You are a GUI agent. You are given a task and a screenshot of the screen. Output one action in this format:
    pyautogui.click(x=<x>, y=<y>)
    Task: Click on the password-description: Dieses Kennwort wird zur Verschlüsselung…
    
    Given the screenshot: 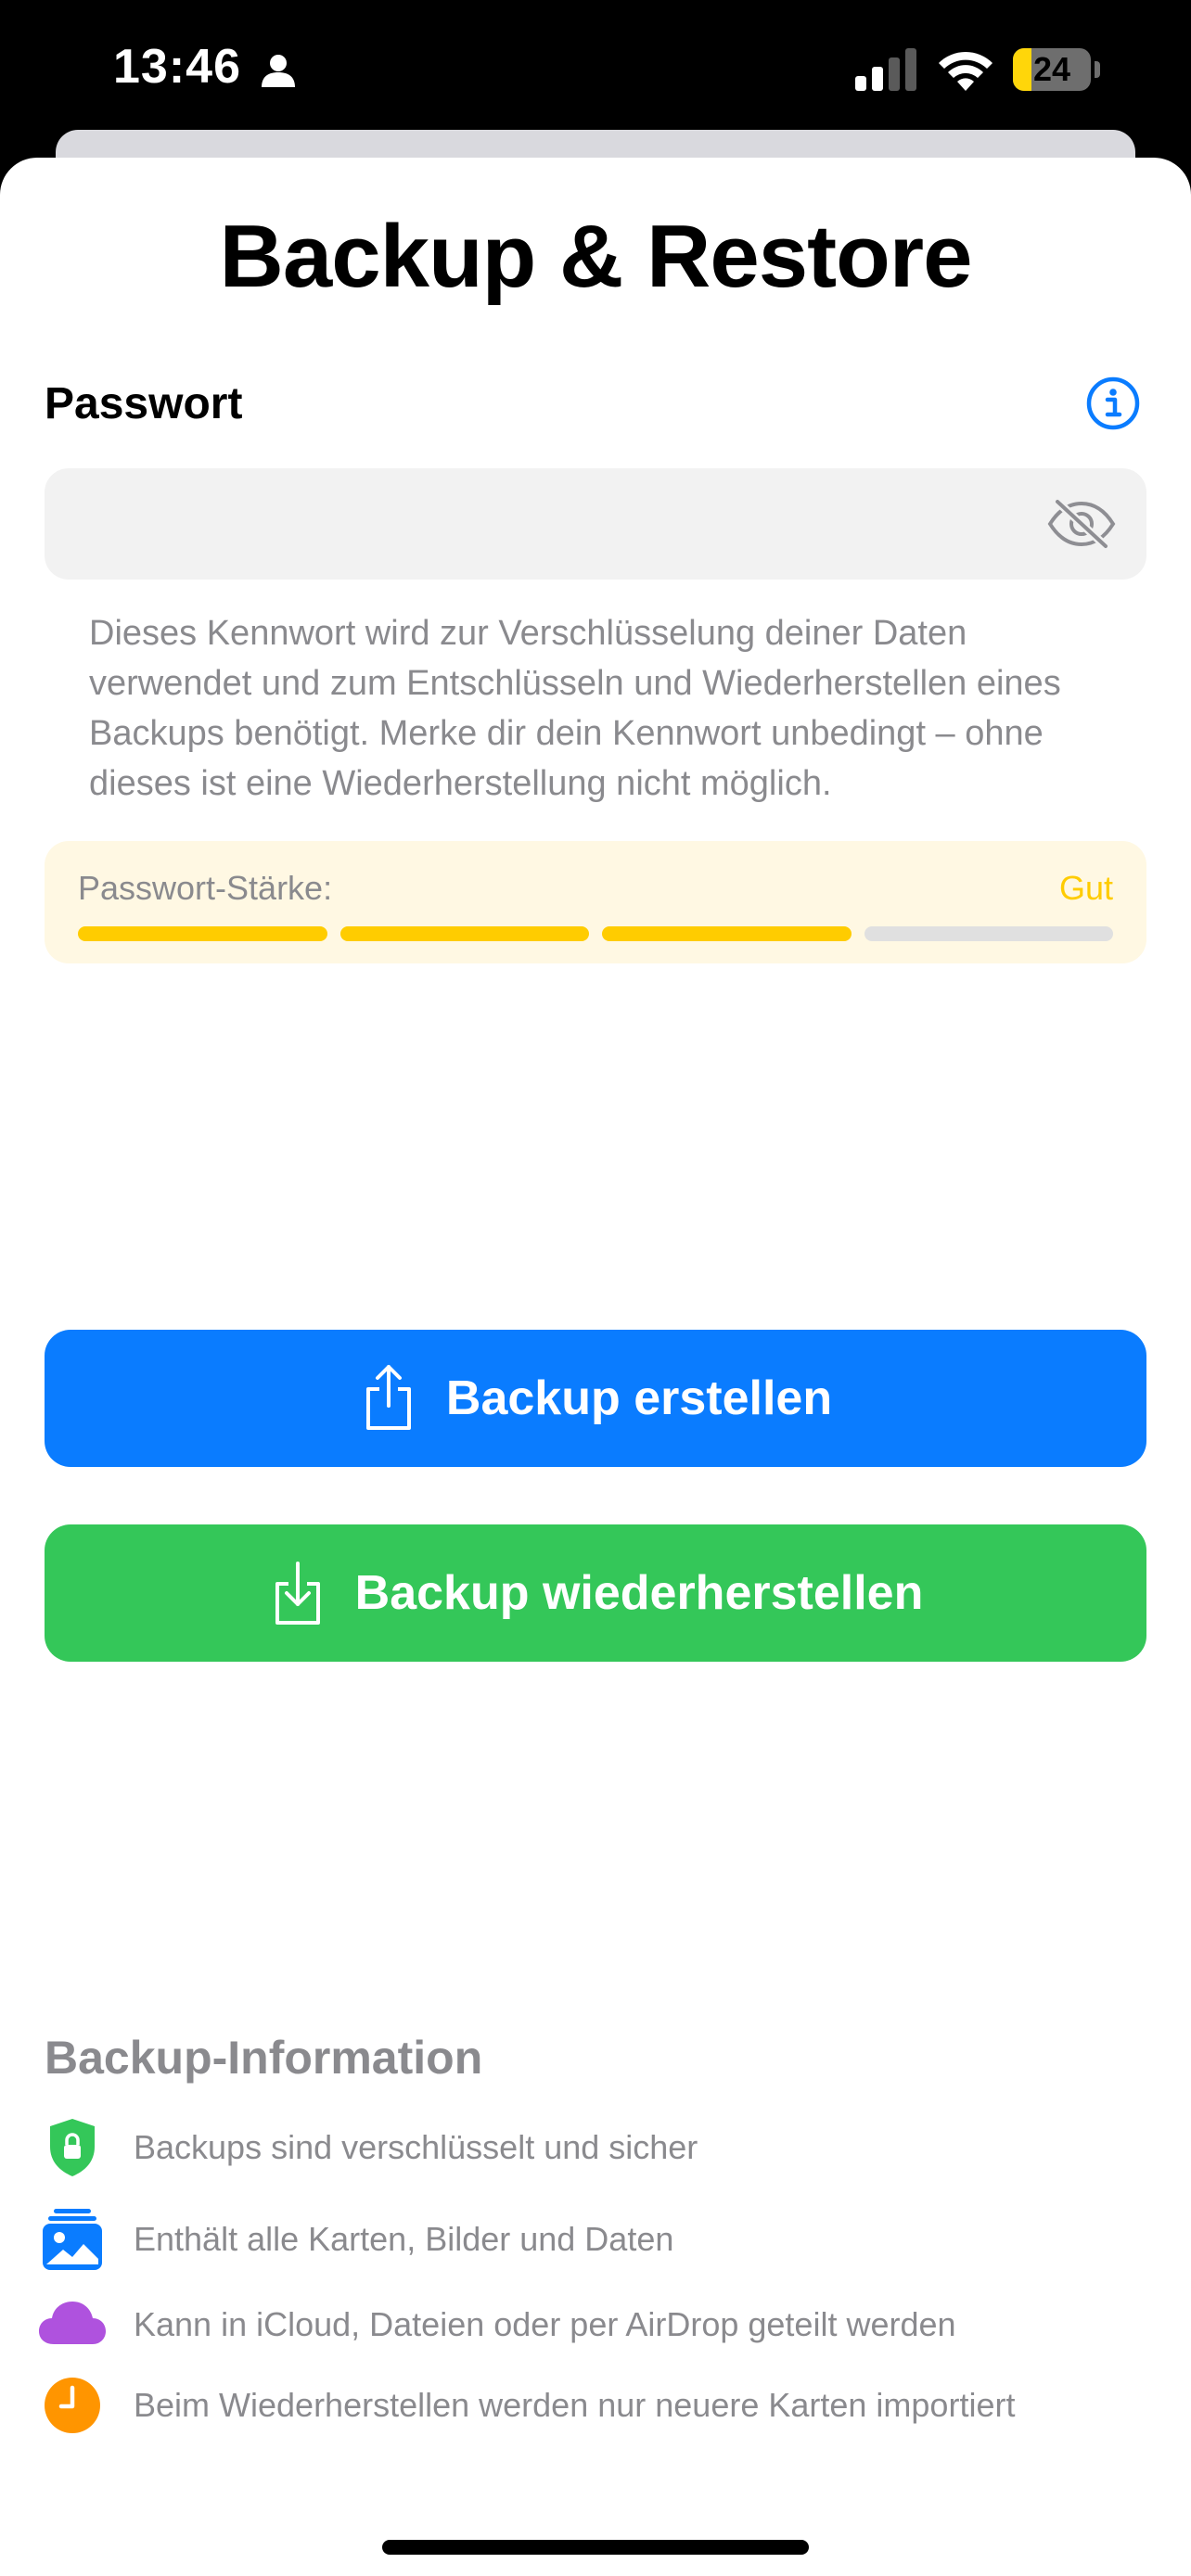 What is the action you would take?
    pyautogui.click(x=575, y=709)
    